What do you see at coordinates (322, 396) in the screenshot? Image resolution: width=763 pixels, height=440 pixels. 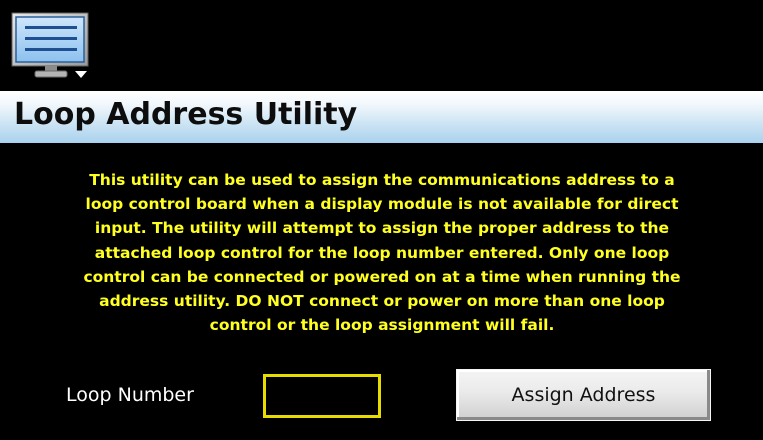 I see `loop-number-input` at bounding box center [322, 396].